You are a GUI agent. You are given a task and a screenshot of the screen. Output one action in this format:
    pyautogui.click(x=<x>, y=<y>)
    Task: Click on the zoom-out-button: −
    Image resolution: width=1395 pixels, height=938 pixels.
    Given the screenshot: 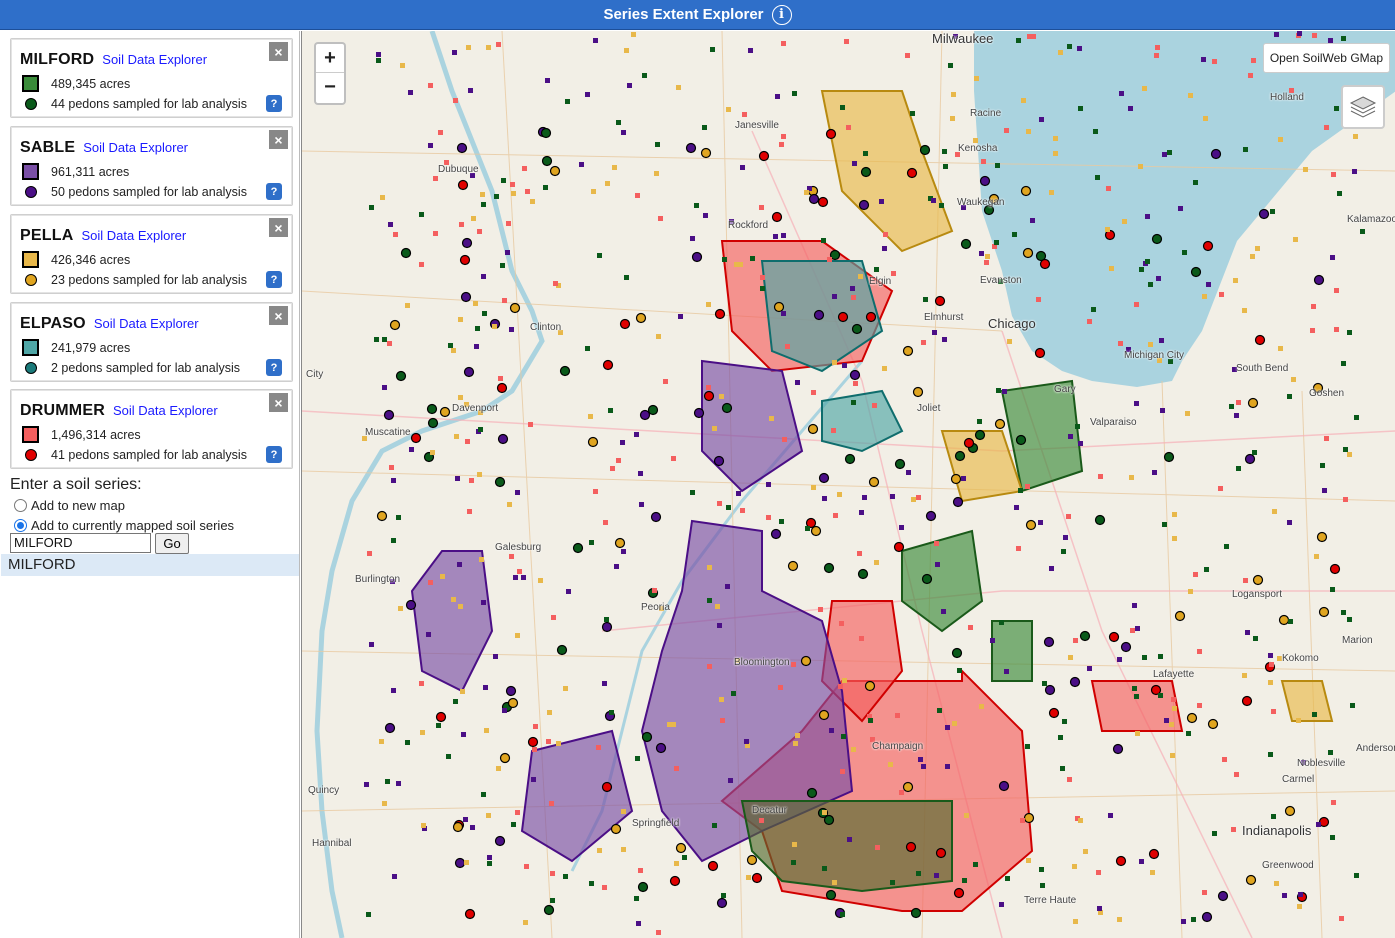 What is the action you would take?
    pyautogui.click(x=330, y=87)
    